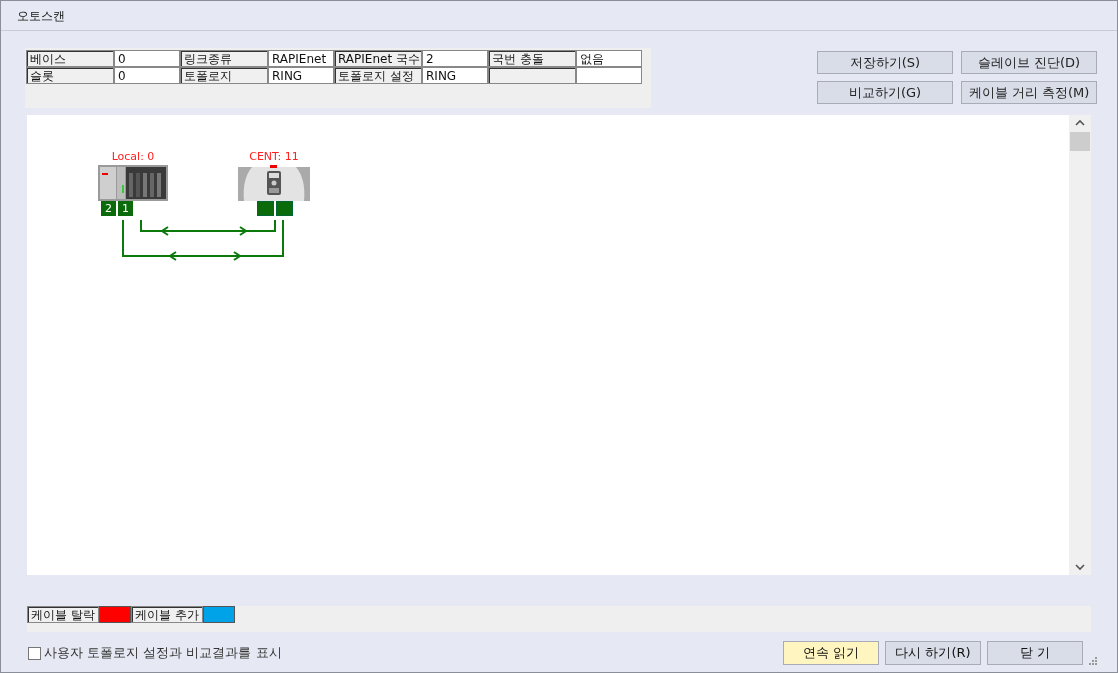 The width and height of the screenshot is (1118, 673). I want to click on node-label: CENT: 11, so click(274, 156).